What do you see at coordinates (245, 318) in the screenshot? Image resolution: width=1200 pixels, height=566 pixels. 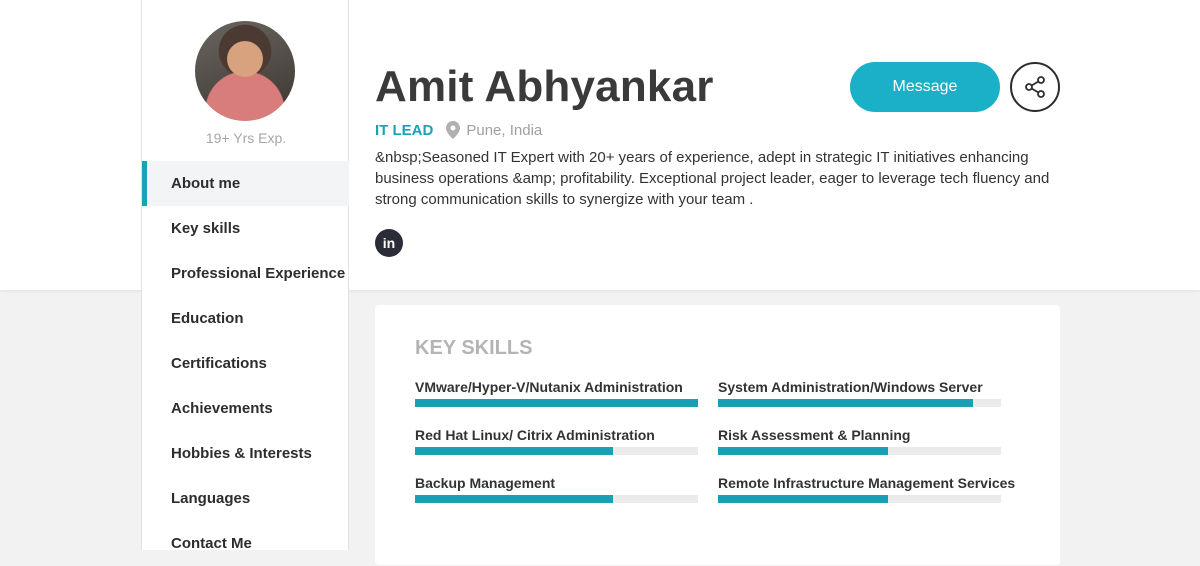 I see `sidebar-item-education: Education` at bounding box center [245, 318].